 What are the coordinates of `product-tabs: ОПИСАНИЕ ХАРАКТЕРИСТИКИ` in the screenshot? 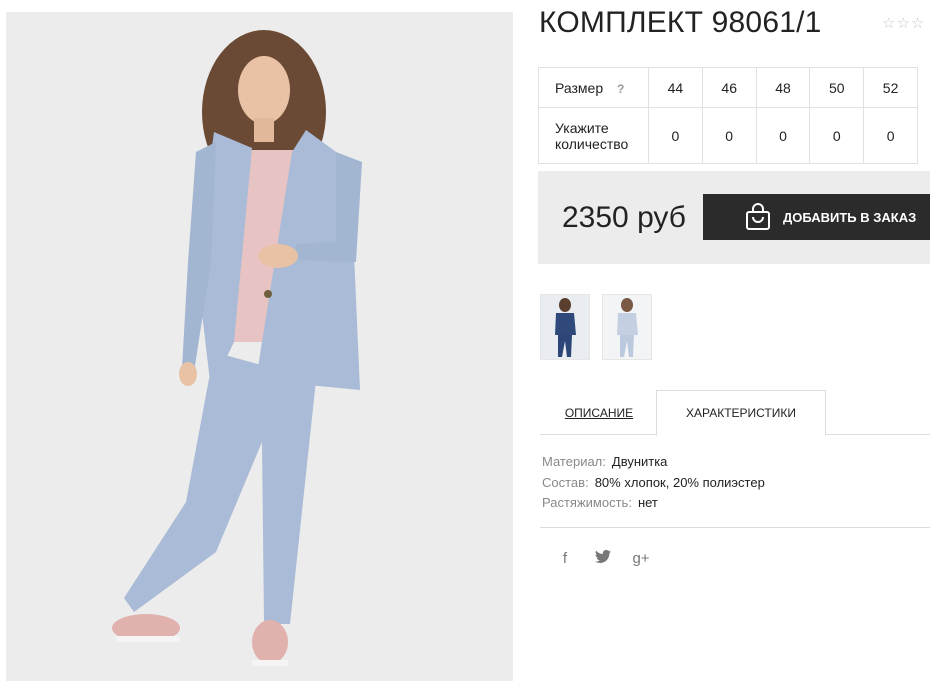 It's located at (735, 413).